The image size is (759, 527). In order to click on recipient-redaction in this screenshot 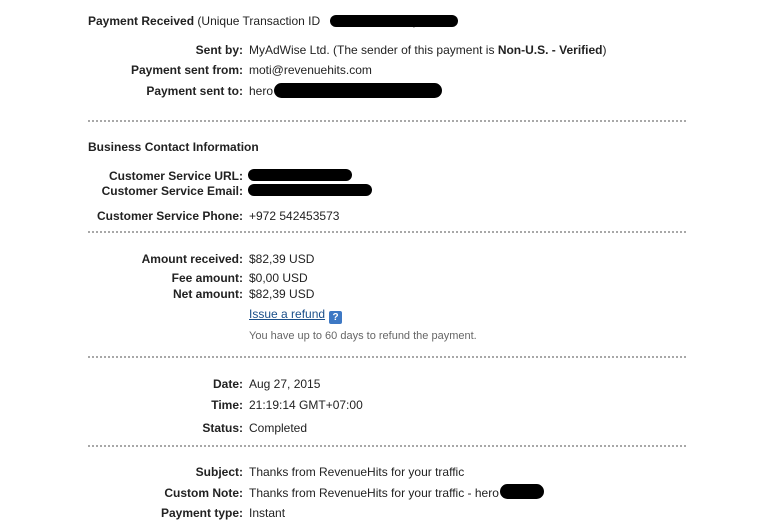, I will do `click(358, 90)`.